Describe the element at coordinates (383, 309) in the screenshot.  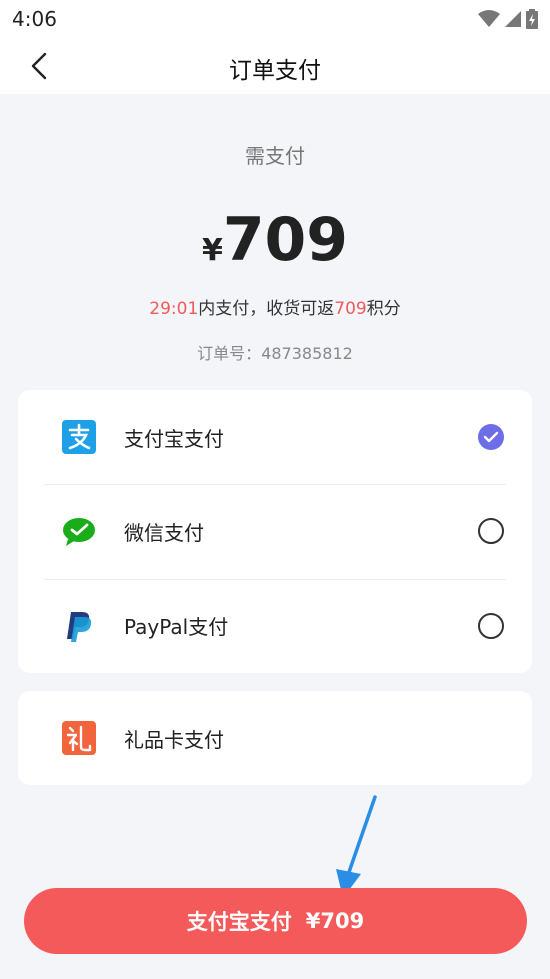
I see `points-suffix: 积分` at that location.